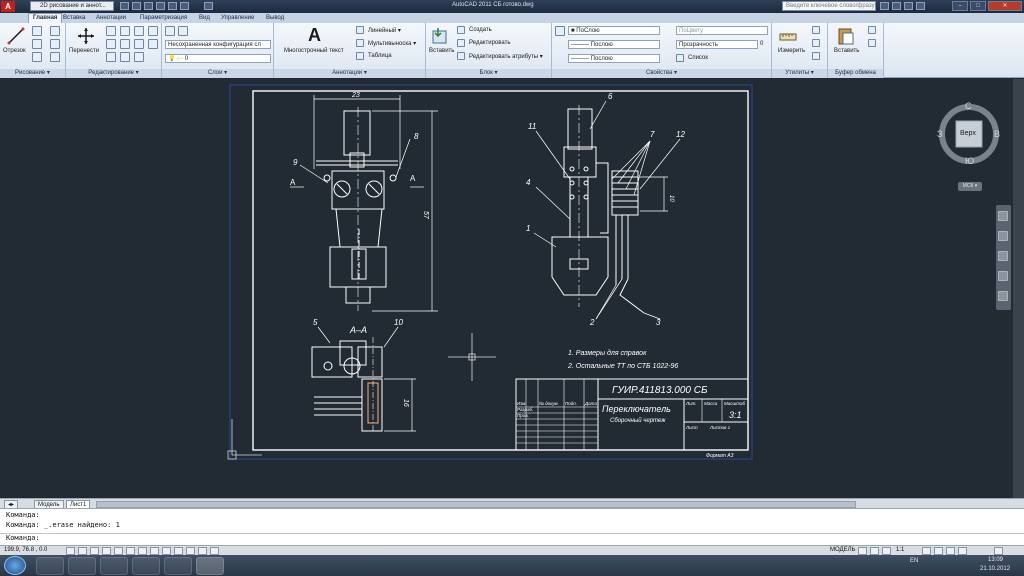 Image resolution: width=1024 pixels, height=576 pixels. I want to click on rotate-icon, so click(111, 31).